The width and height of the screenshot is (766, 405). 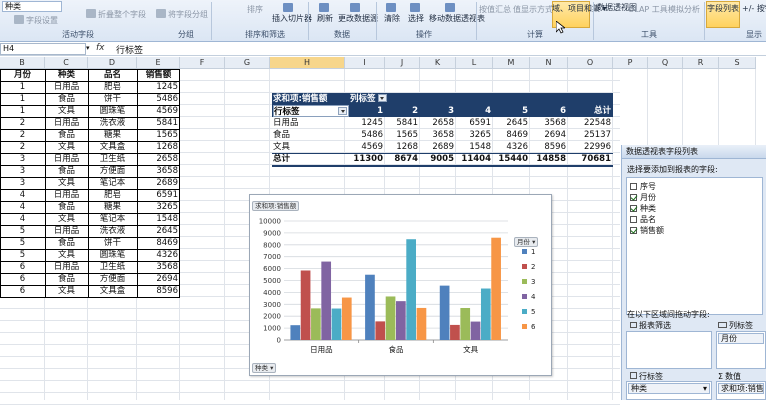 What do you see at coordinates (272, 281) in the screenshot?
I see `y-tick-label: 5000` at bounding box center [272, 281].